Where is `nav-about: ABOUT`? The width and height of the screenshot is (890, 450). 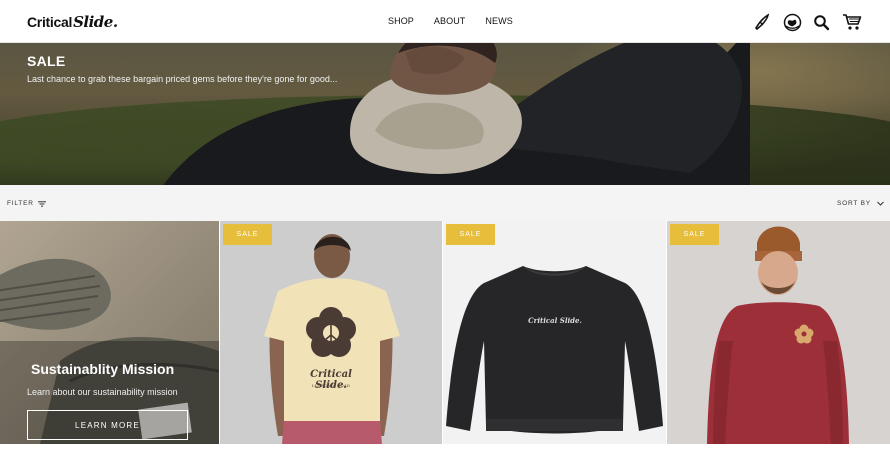
nav-about: ABOUT is located at coordinates (450, 21).